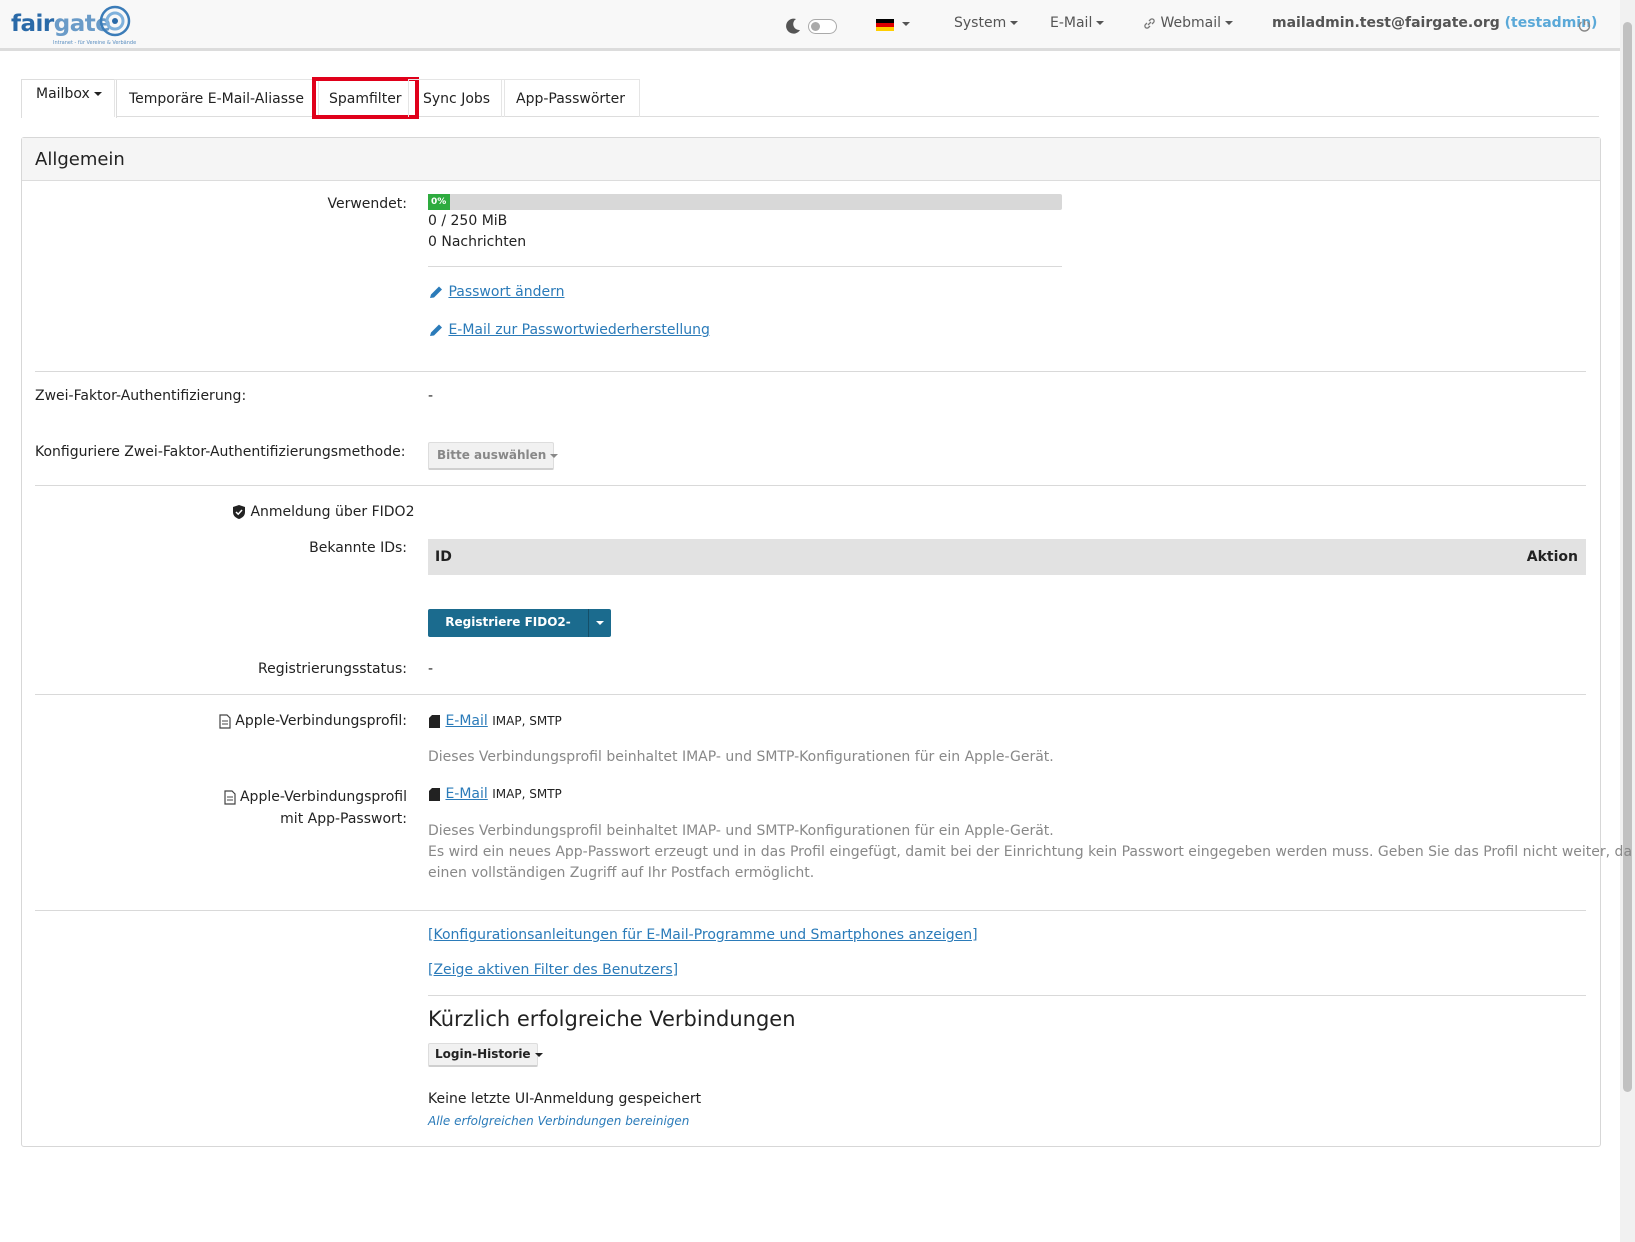  What do you see at coordinates (365, 98) in the screenshot?
I see `tab-spamfilter: Spamfilter` at bounding box center [365, 98].